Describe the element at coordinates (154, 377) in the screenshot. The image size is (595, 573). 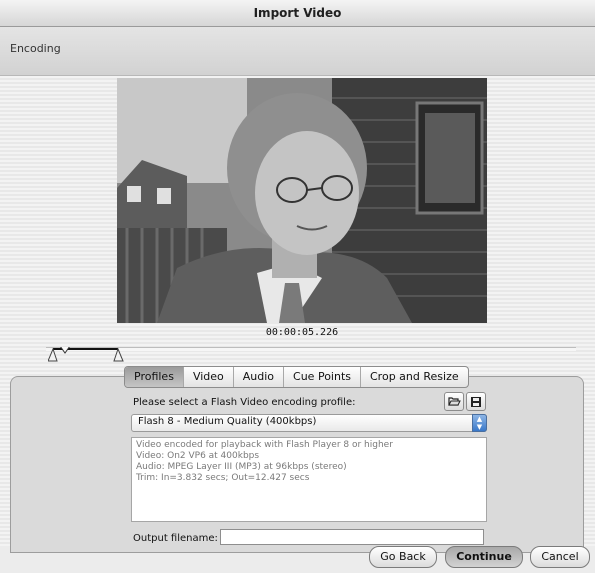
I see `tab-profiles: Profiles` at that location.